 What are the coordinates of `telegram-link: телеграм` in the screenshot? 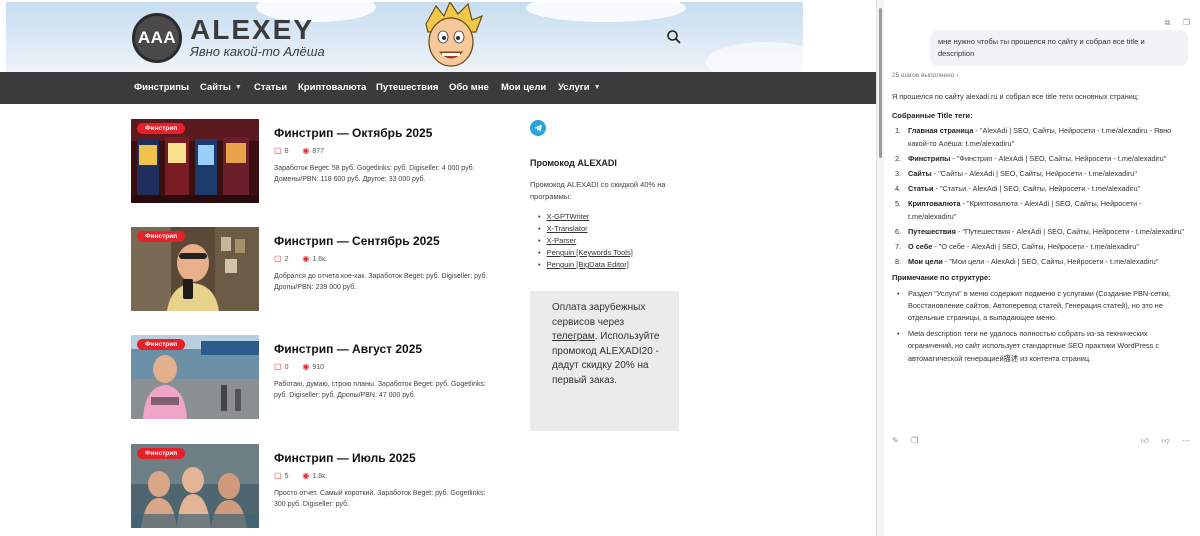 It's located at (573, 336).